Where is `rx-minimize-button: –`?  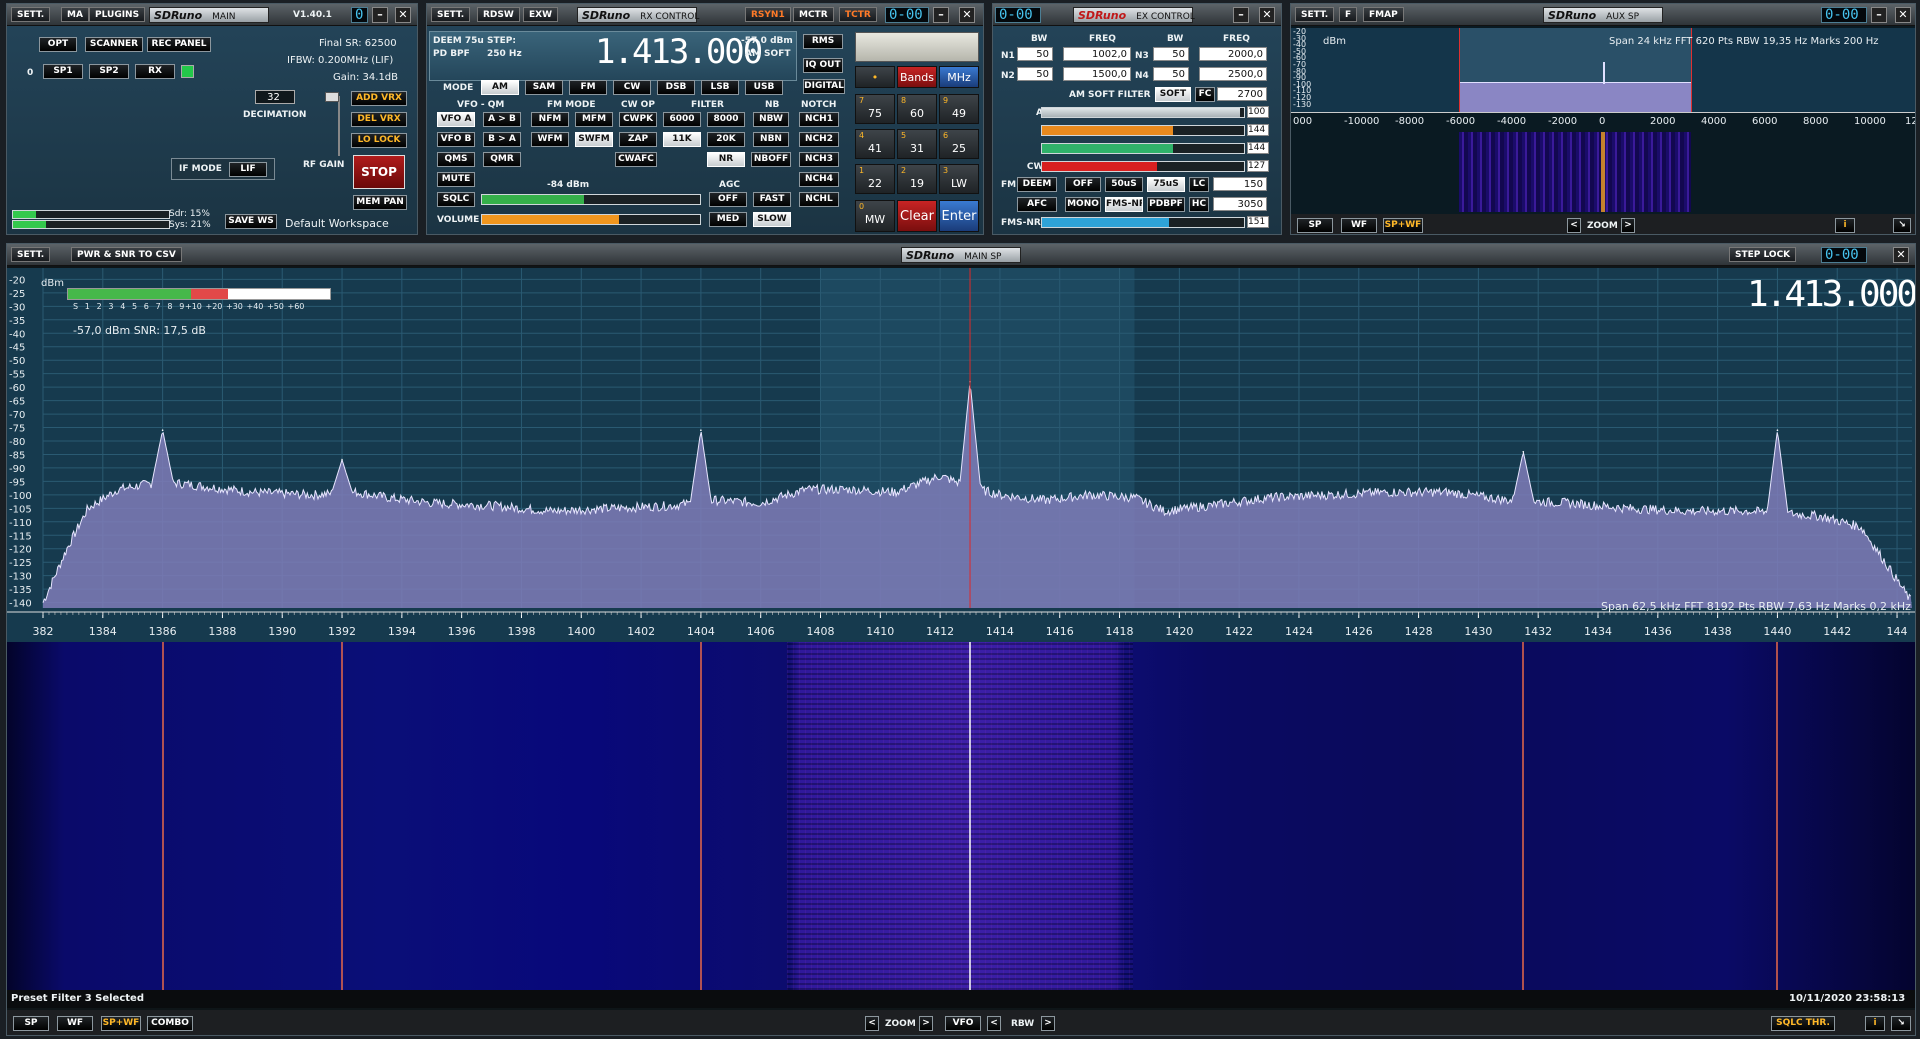
rx-minimize-button: – is located at coordinates (941, 15).